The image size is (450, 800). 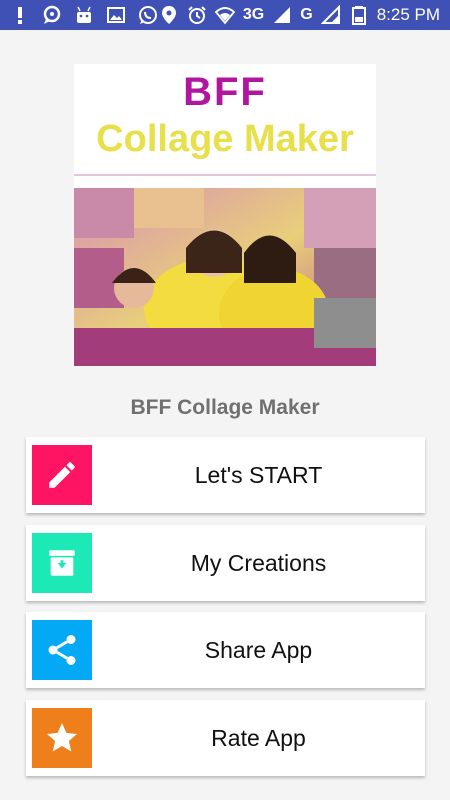 What do you see at coordinates (168, 15) in the screenshot?
I see `location-icon` at bounding box center [168, 15].